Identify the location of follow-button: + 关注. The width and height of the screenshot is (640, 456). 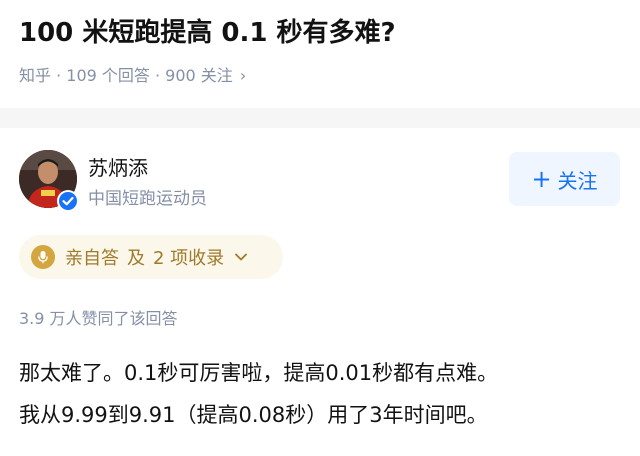
(564, 179).